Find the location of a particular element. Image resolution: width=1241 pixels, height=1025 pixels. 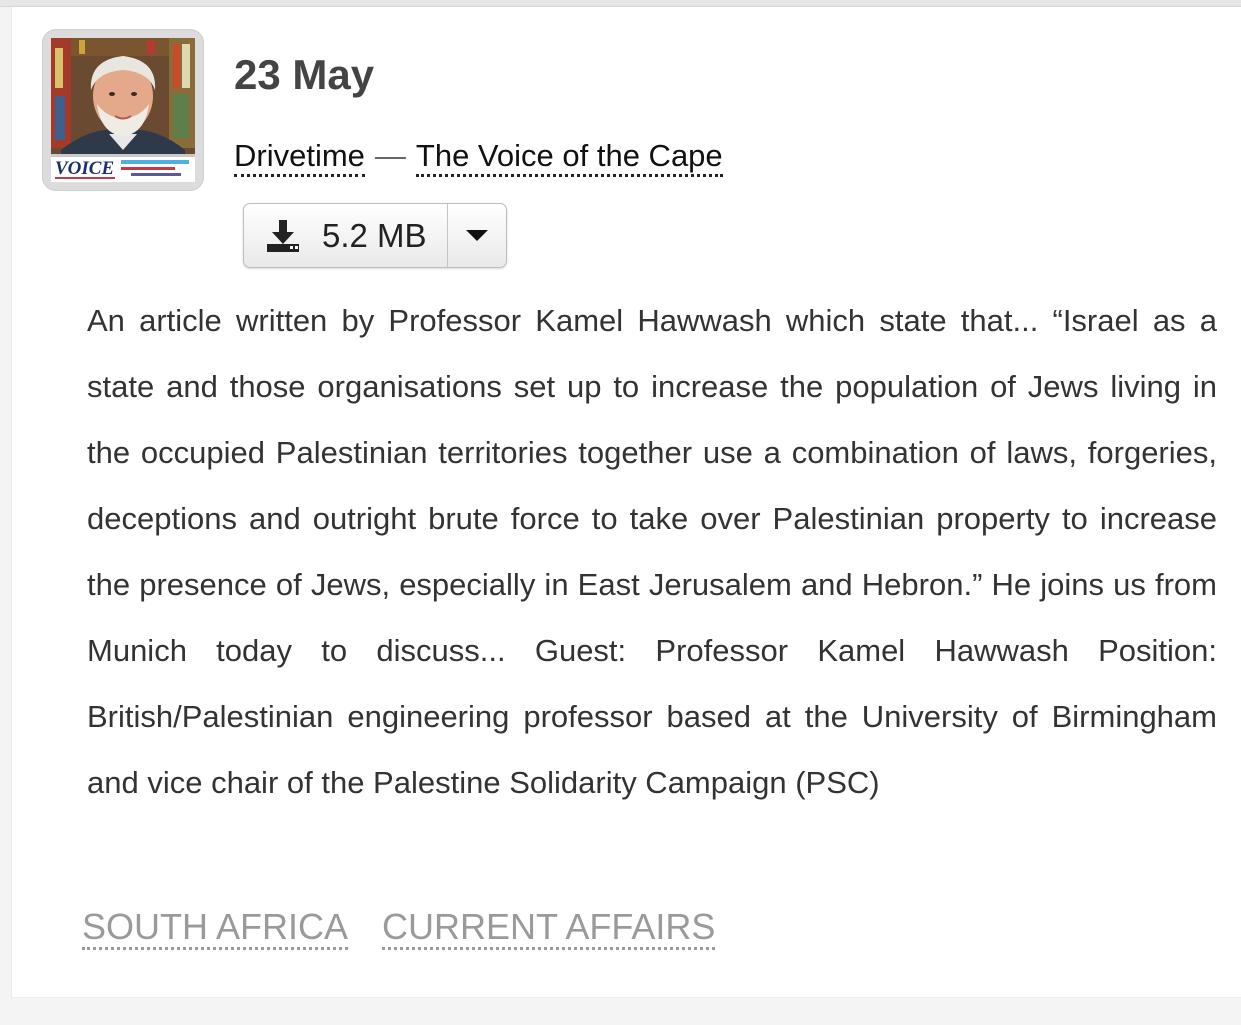

download-size-label: 5.2 MB is located at coordinates (374, 235).